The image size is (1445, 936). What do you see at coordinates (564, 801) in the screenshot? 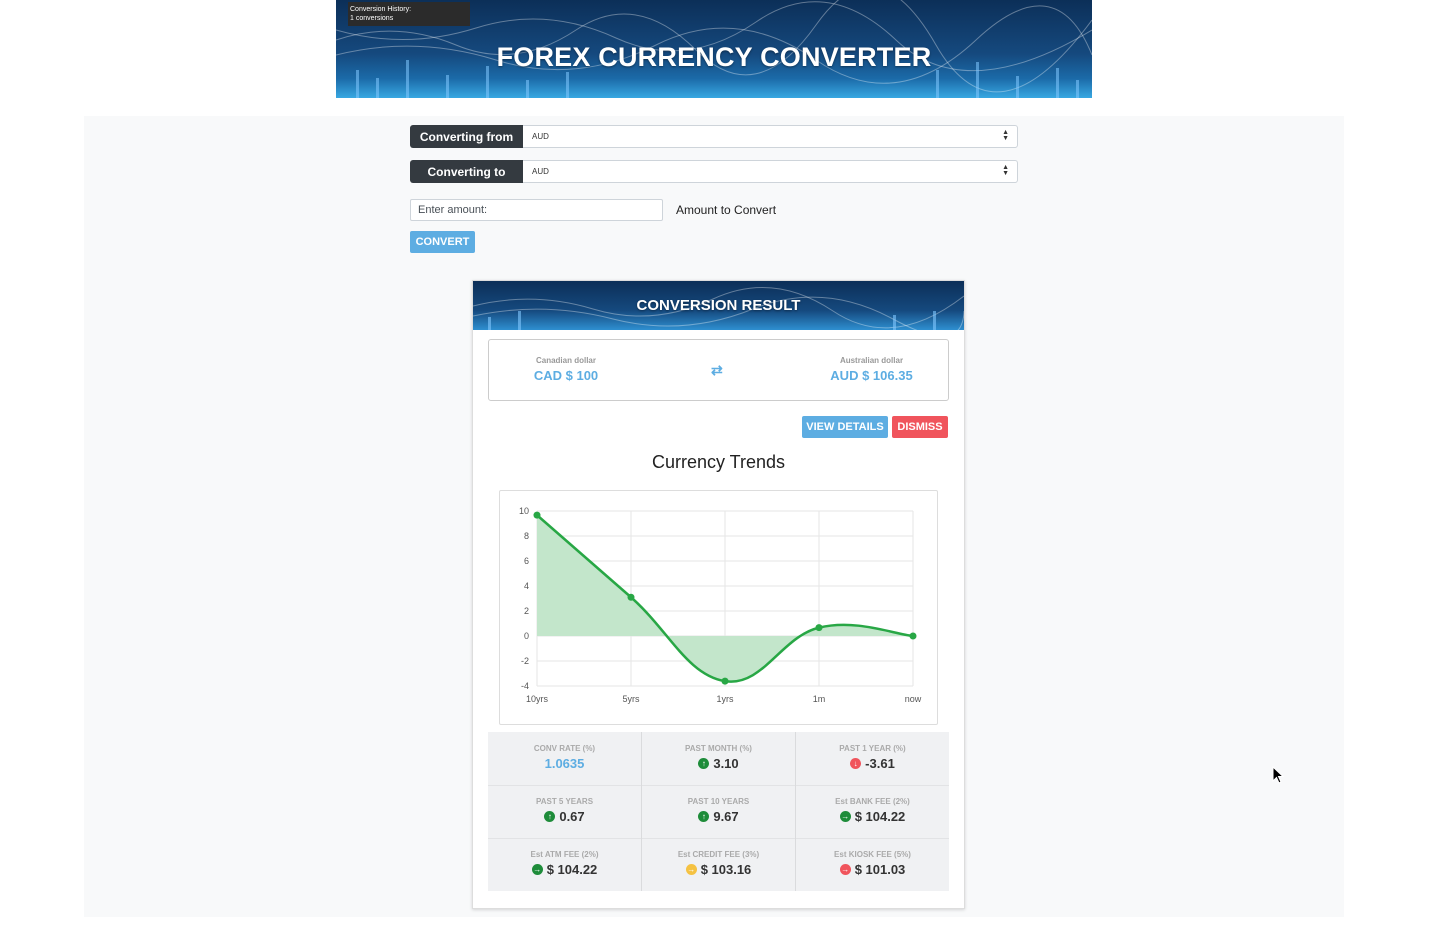
I see `stat-label: PAST 5 YEARS` at bounding box center [564, 801].